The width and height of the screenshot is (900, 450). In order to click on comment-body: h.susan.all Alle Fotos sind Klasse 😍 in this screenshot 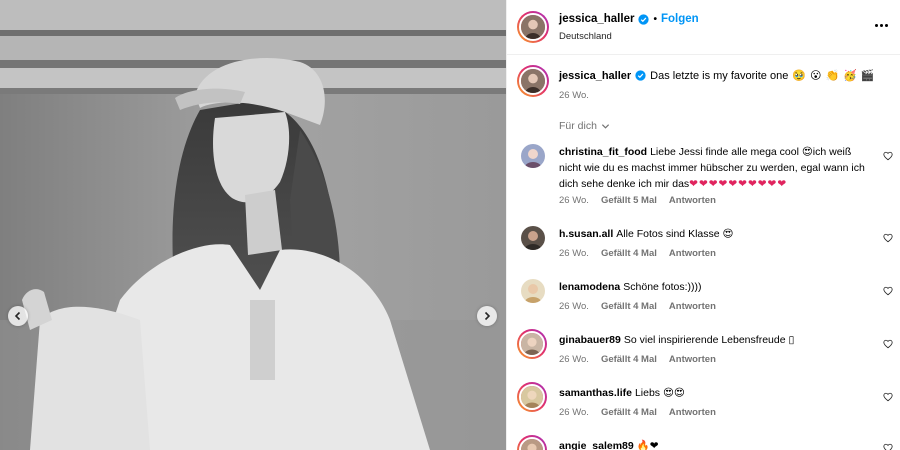, I will do `click(715, 234)`.